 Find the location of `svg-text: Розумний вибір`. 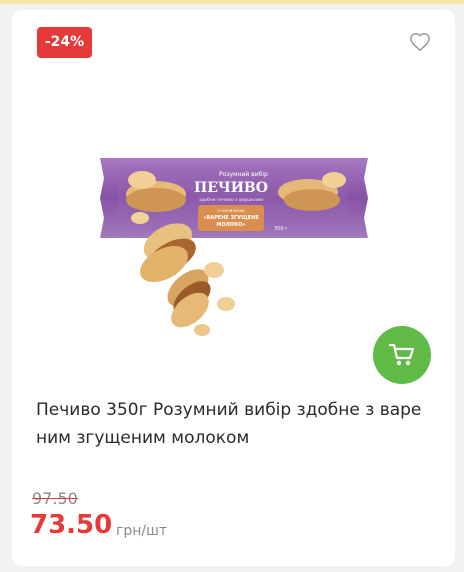

svg-text: Розумний вибір is located at coordinates (243, 174).